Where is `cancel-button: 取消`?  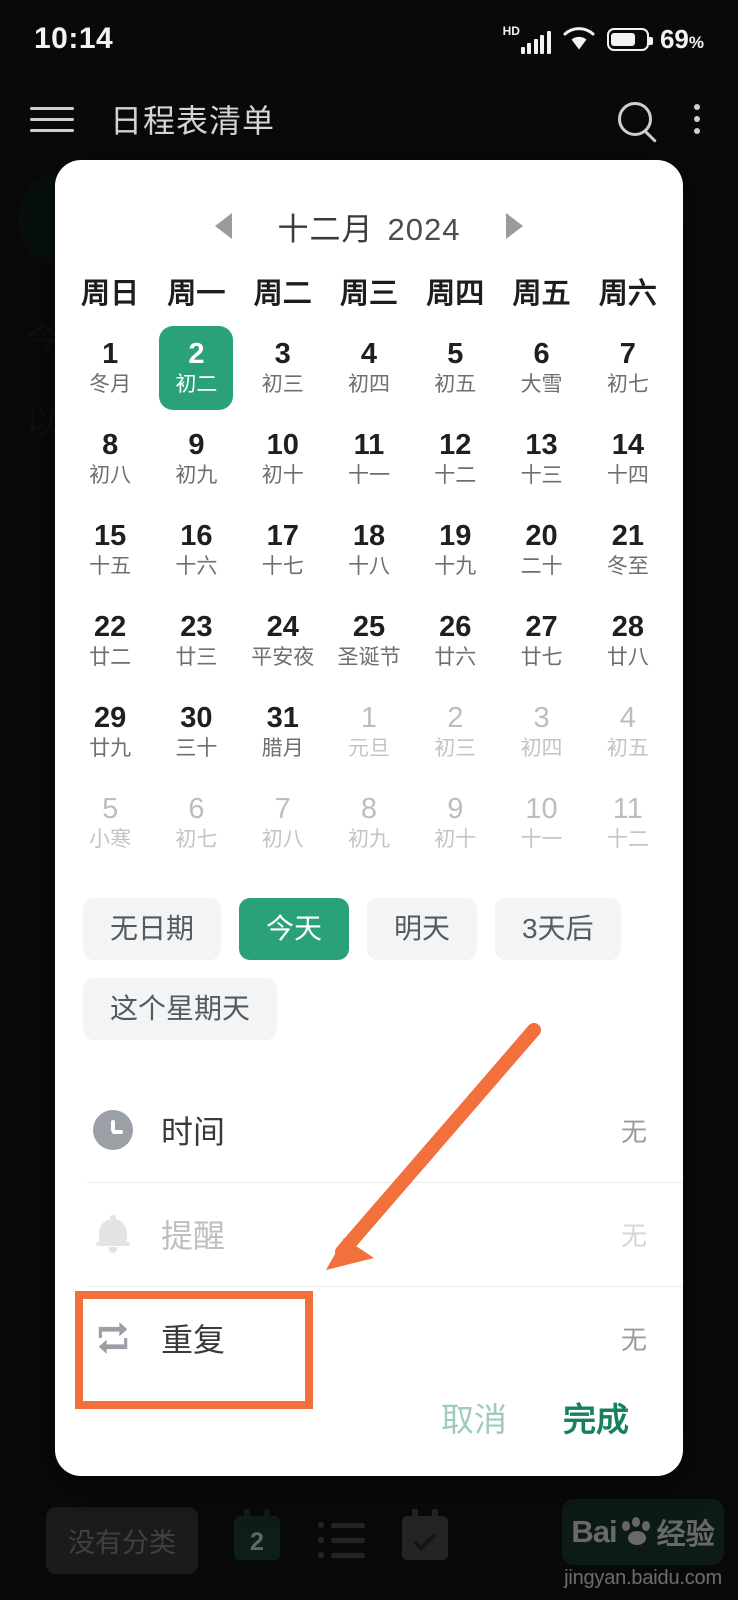
cancel-button: 取消 is located at coordinates (474, 1417).